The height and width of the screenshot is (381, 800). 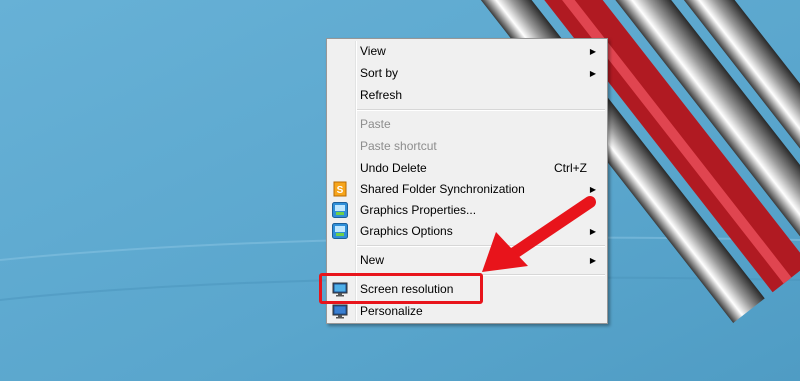 I want to click on menu-item-label: Undo Delete, so click(x=393, y=168).